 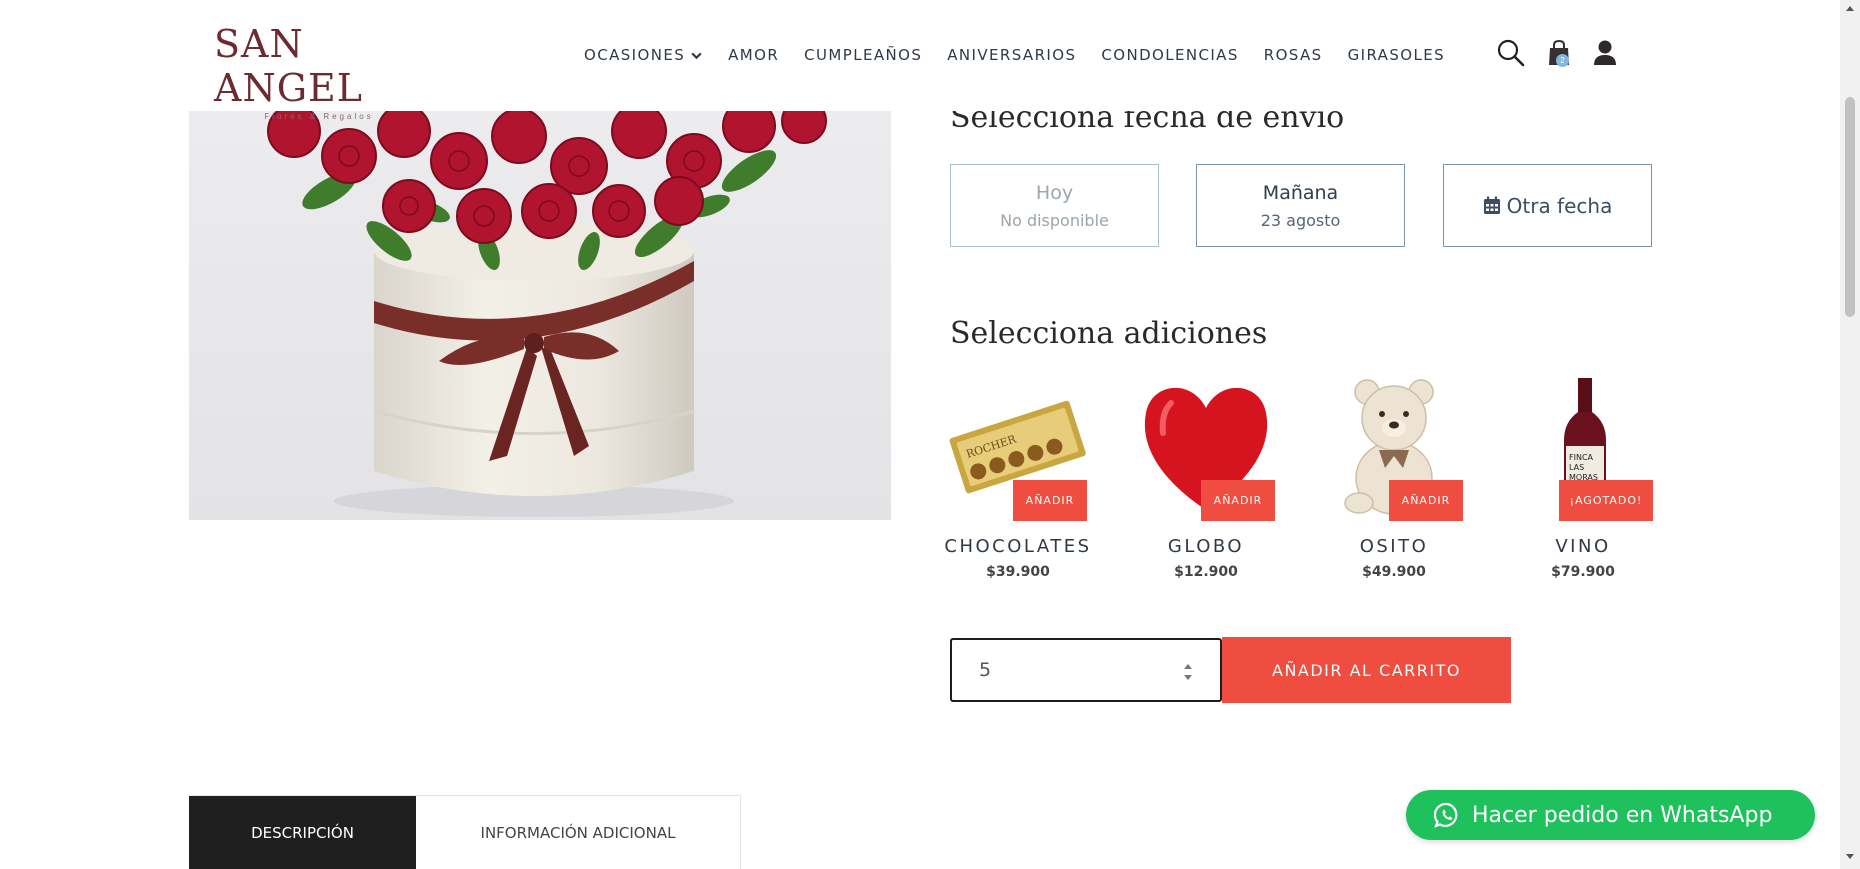 What do you see at coordinates (1581, 457) in the screenshot?
I see `svg-text: FINCA` at bounding box center [1581, 457].